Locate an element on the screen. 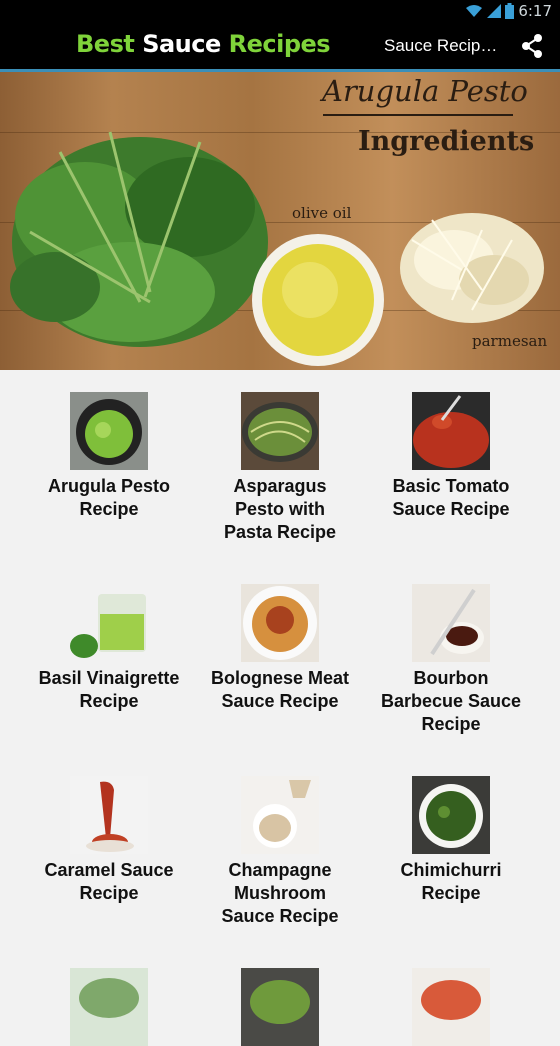  recipe-title: Chimichurri Recipe is located at coordinates (451, 881).